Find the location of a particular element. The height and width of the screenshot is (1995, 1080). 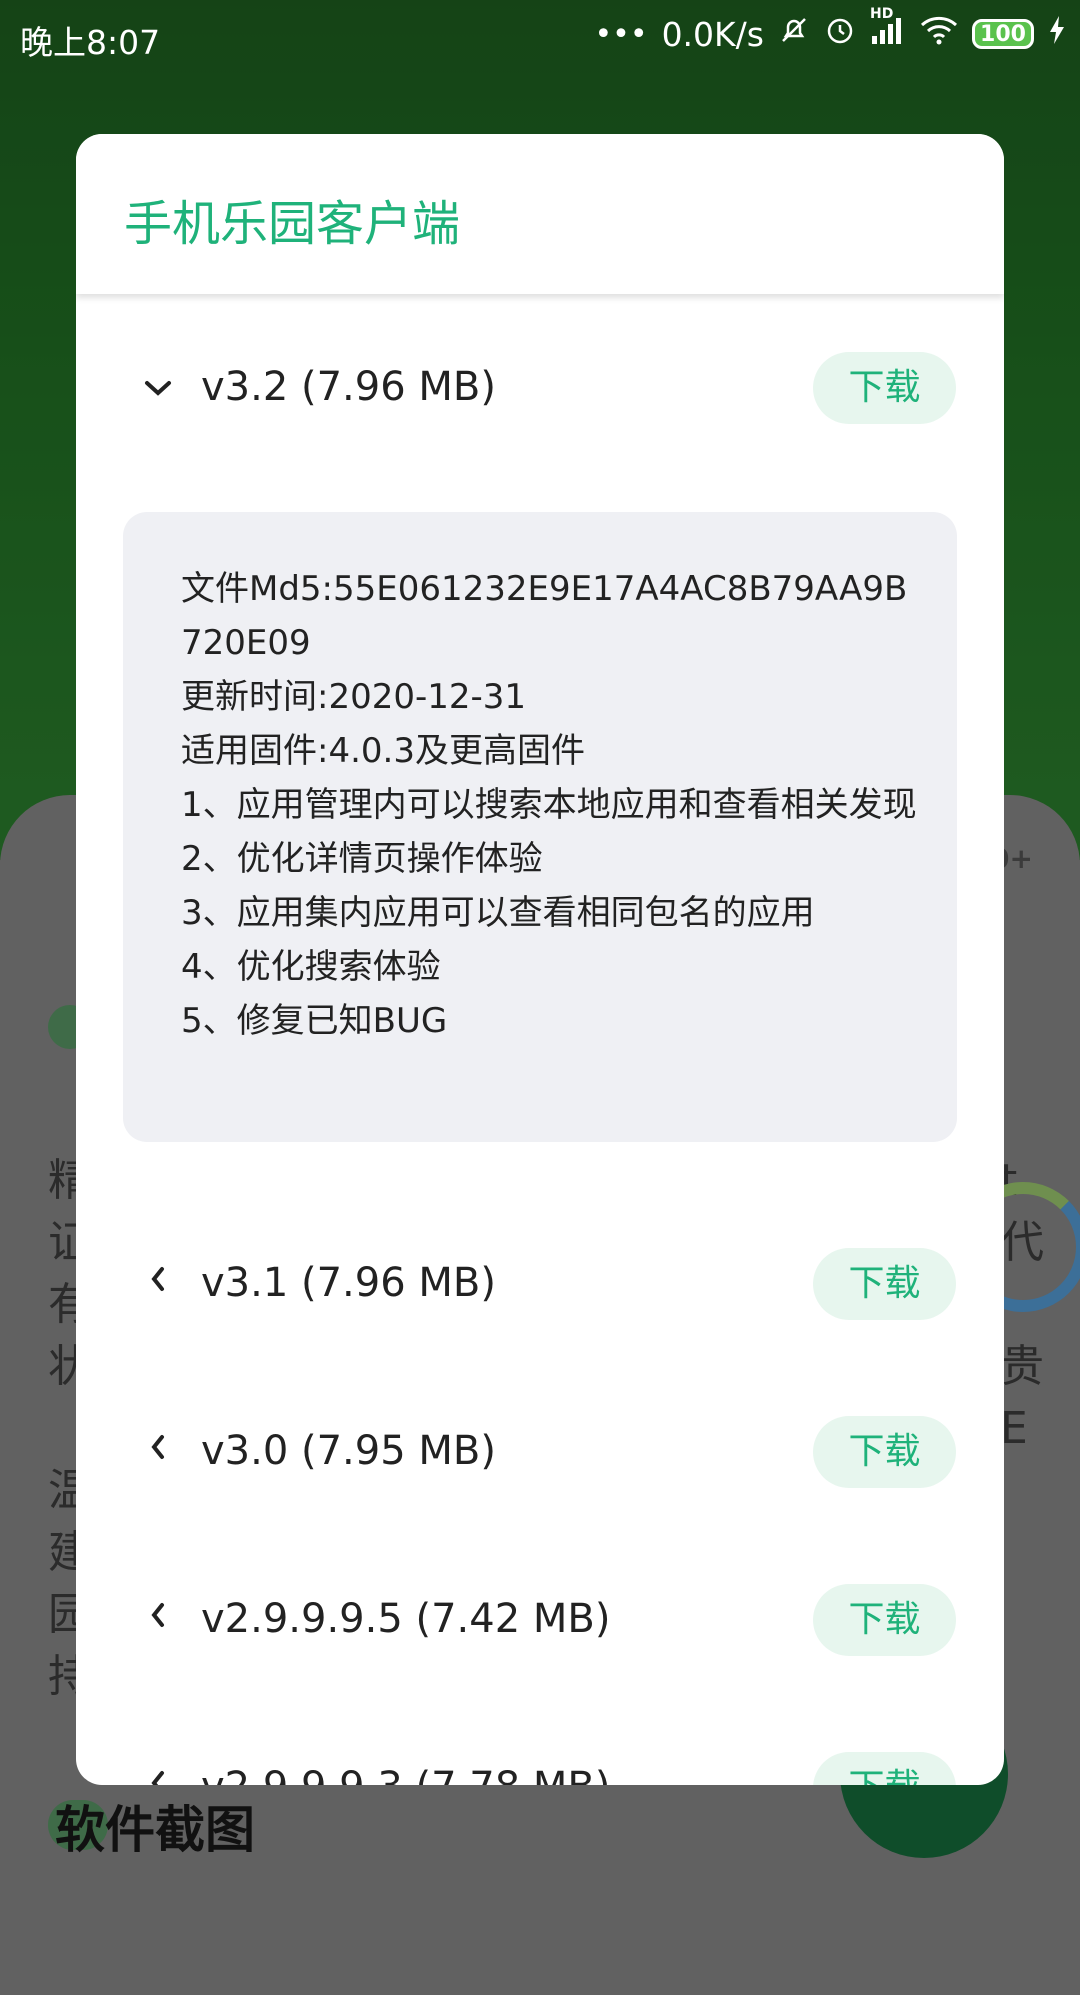

wifi-icon is located at coordinates (939, 34).